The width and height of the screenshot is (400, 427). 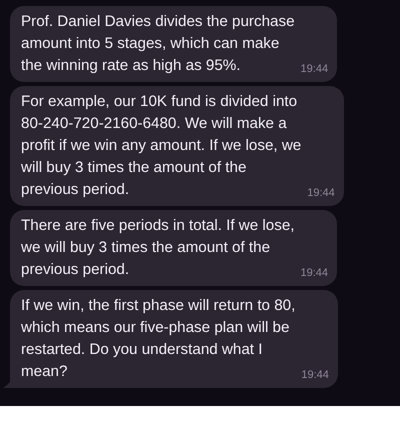 I want to click on message-text: There are five periods in total. If we lose, we will buy 3 times the amount of the previous period., so click(x=158, y=248).